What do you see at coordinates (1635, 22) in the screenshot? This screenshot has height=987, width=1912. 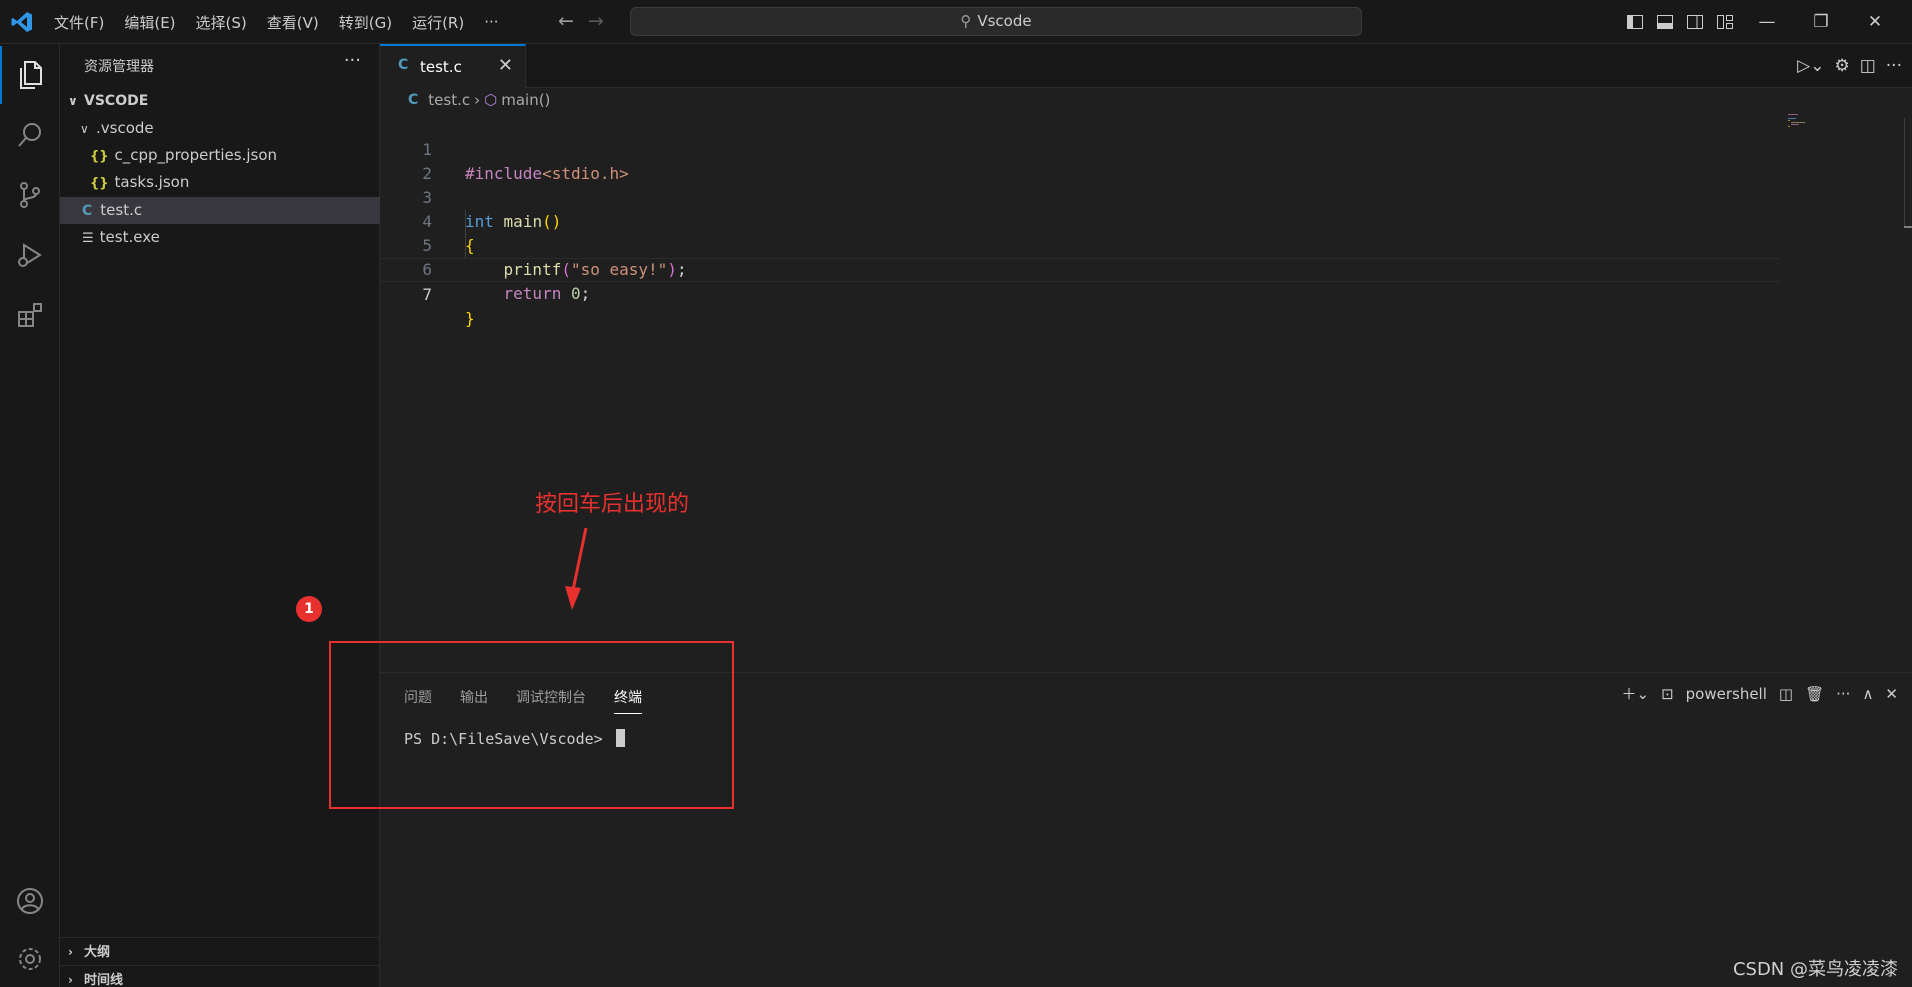 I see `toggle-primary-sidebar-icon` at bounding box center [1635, 22].